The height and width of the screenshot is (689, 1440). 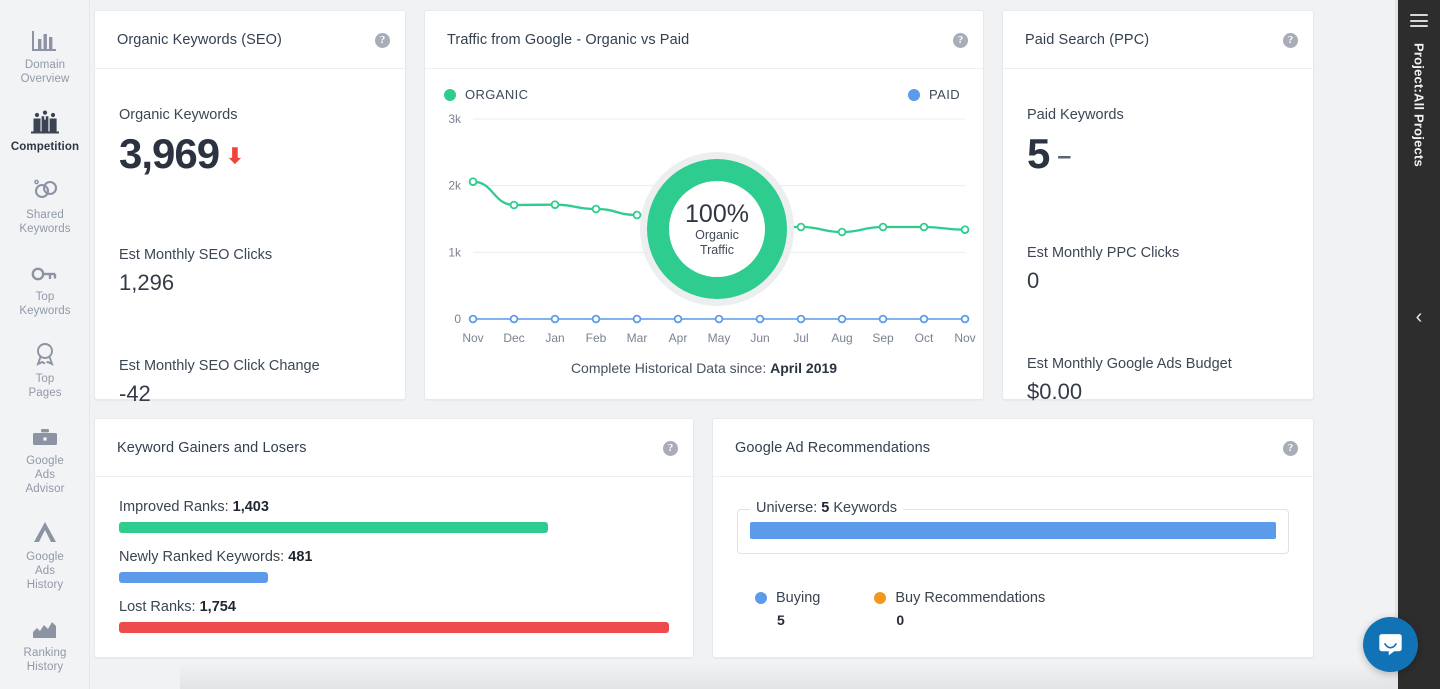 What do you see at coordinates (944, 94) in the screenshot?
I see `legend-label: PAID` at bounding box center [944, 94].